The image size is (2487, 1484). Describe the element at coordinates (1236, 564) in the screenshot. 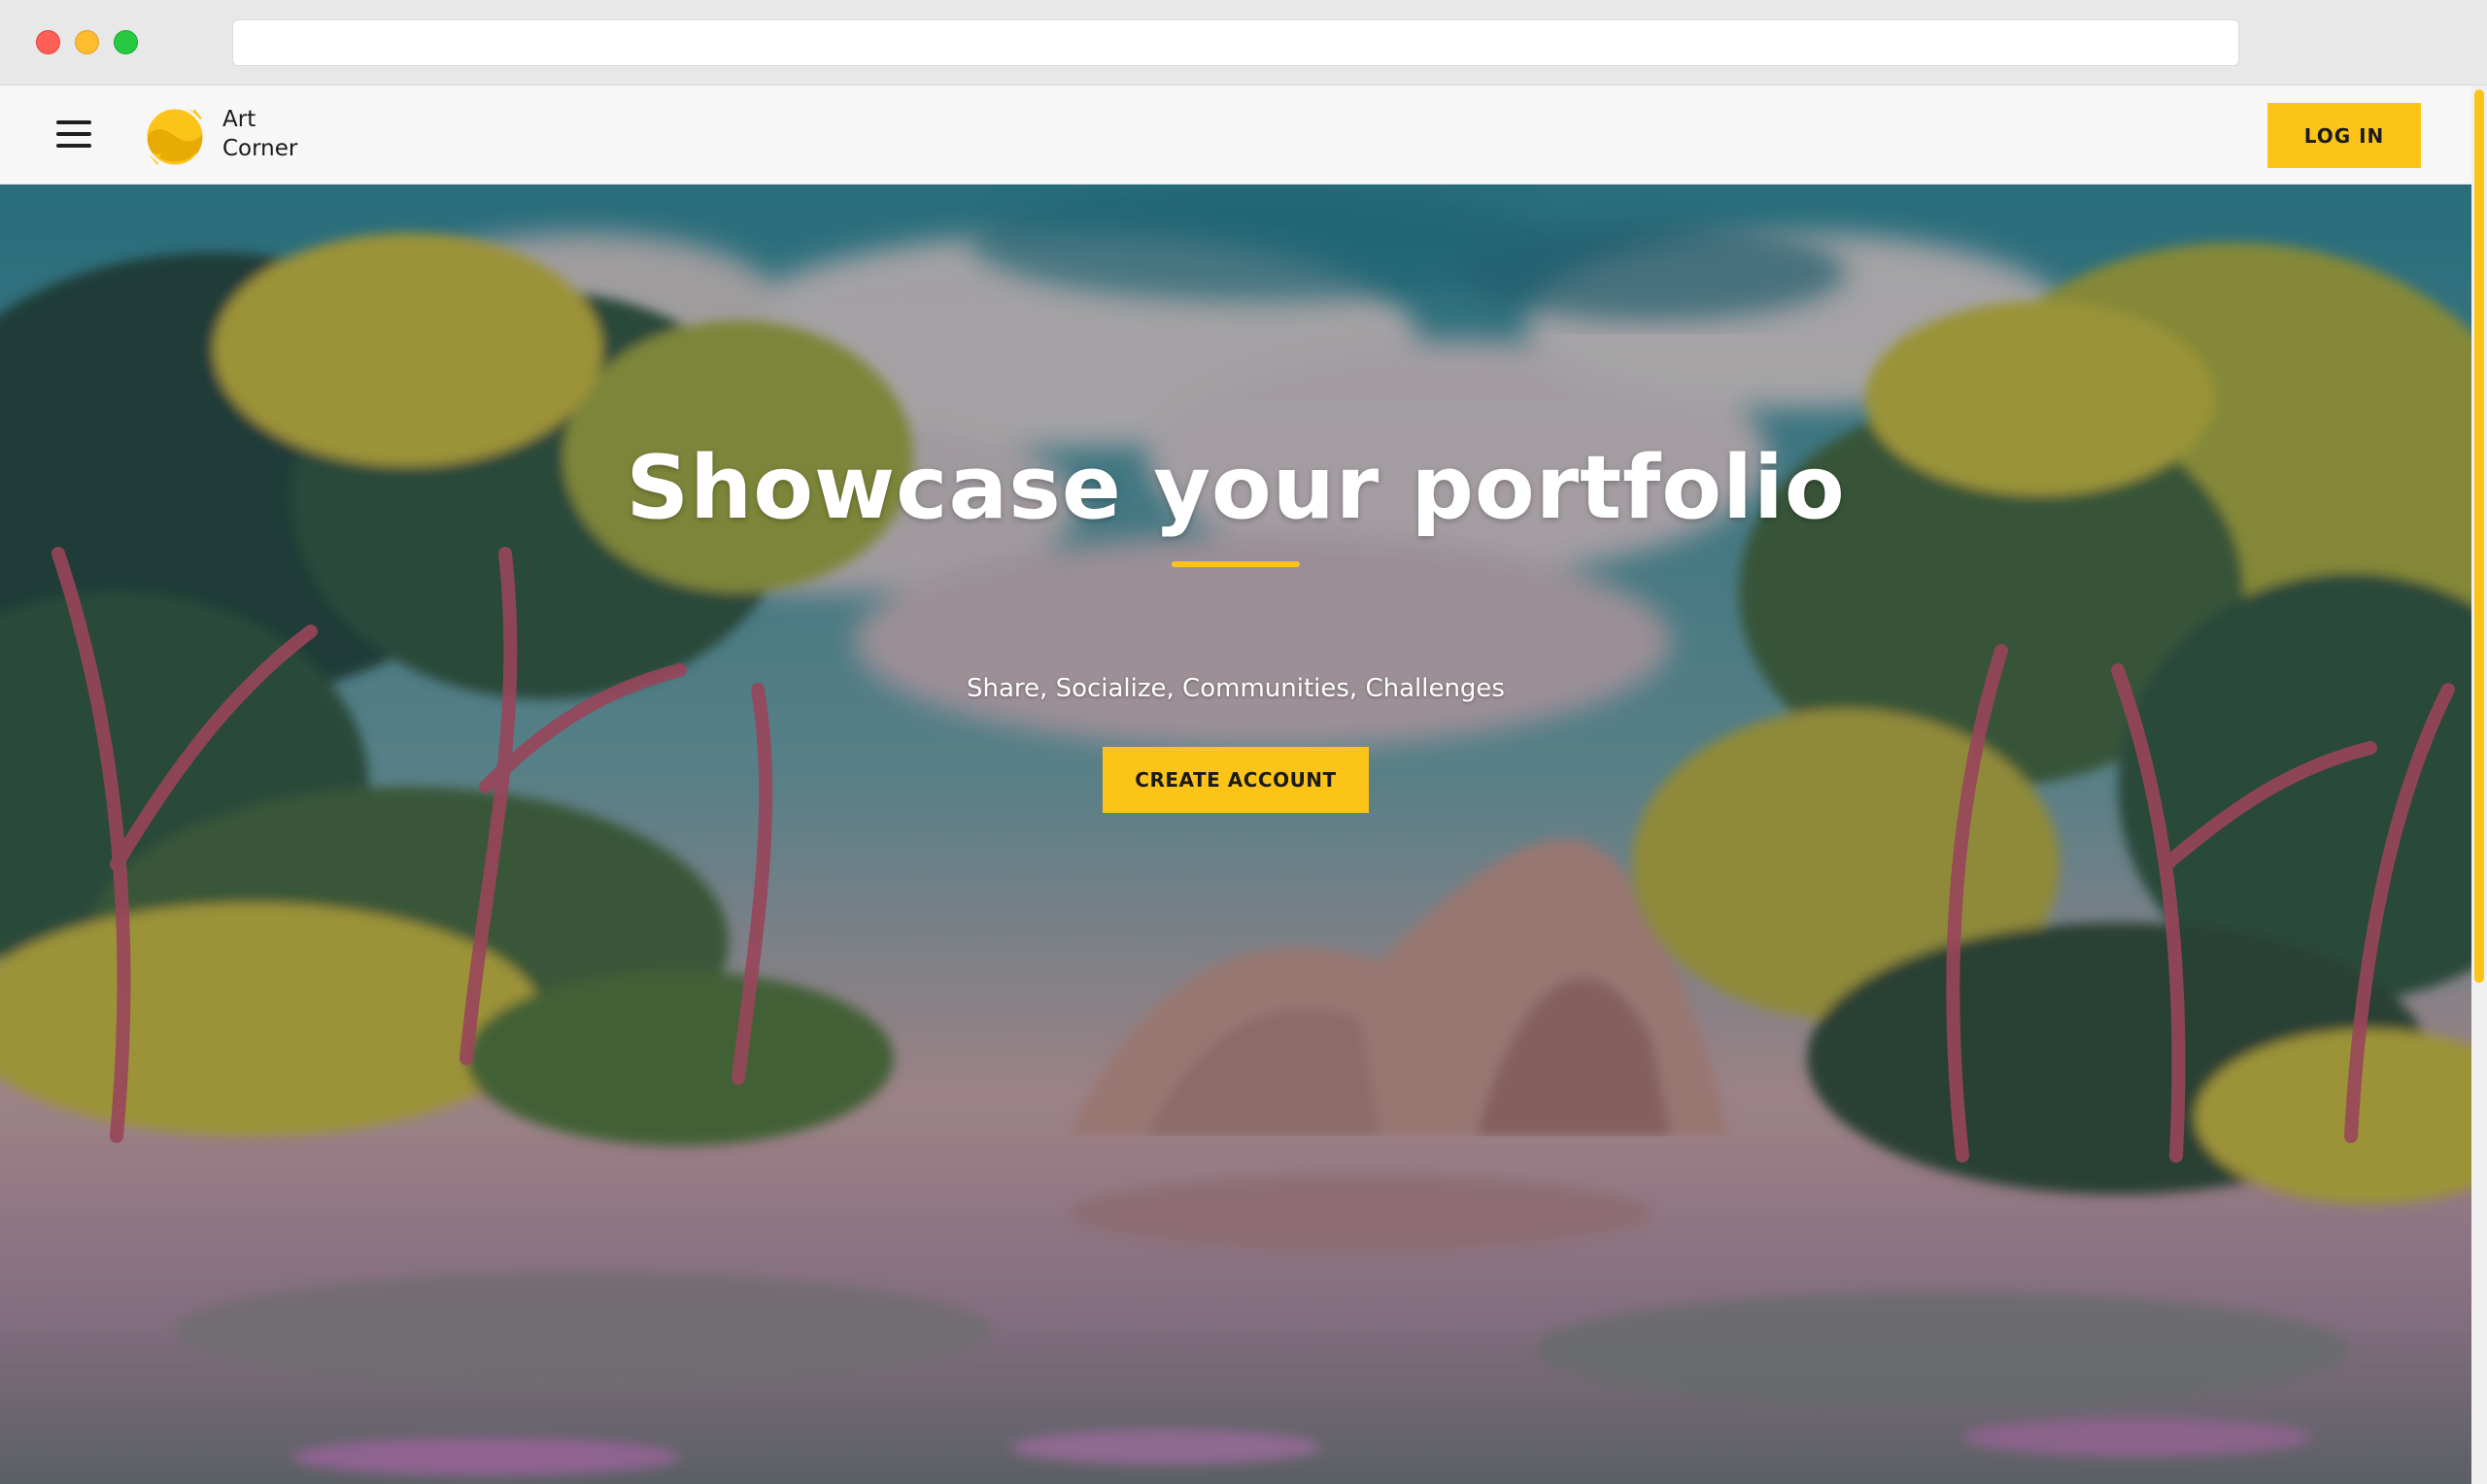

I see `title-underline` at that location.